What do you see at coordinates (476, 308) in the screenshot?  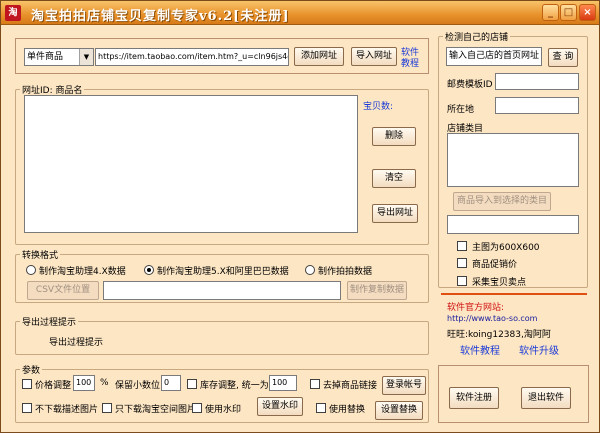 I see `official-site-label: 软件官方网站:` at bounding box center [476, 308].